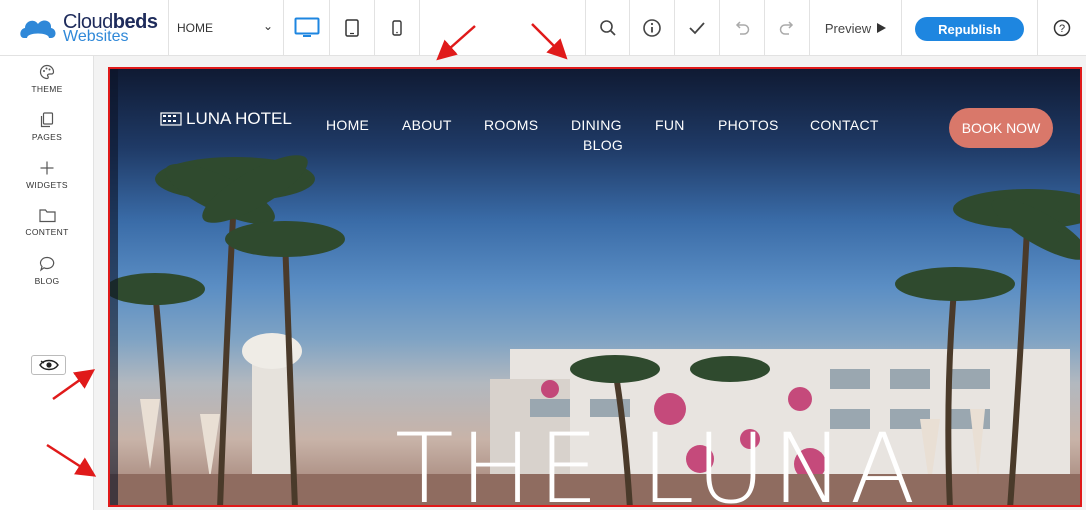 The height and width of the screenshot is (510, 1086). Describe the element at coordinates (1001, 128) in the screenshot. I see `book-now-button: BOOK NOW` at that location.